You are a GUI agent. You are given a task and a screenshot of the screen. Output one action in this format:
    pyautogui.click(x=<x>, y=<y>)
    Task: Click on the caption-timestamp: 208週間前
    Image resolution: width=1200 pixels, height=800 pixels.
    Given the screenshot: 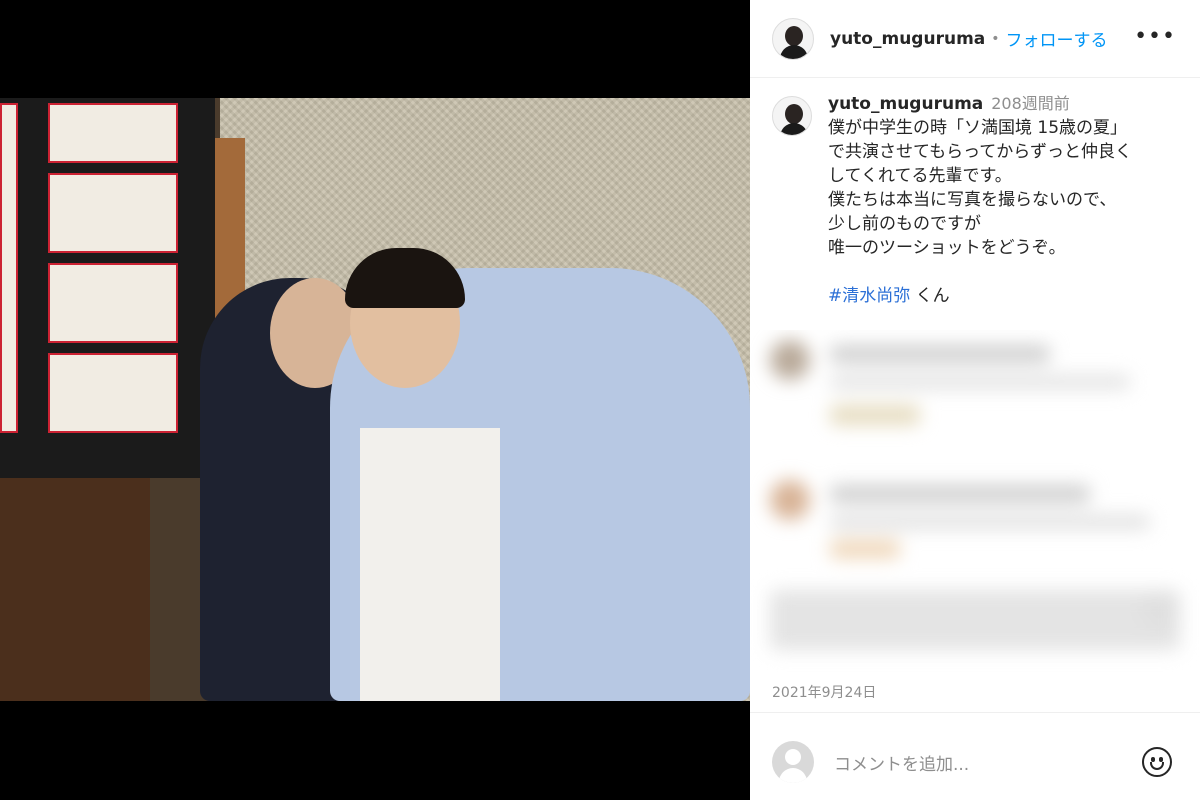 What is the action you would take?
    pyautogui.click(x=1030, y=103)
    